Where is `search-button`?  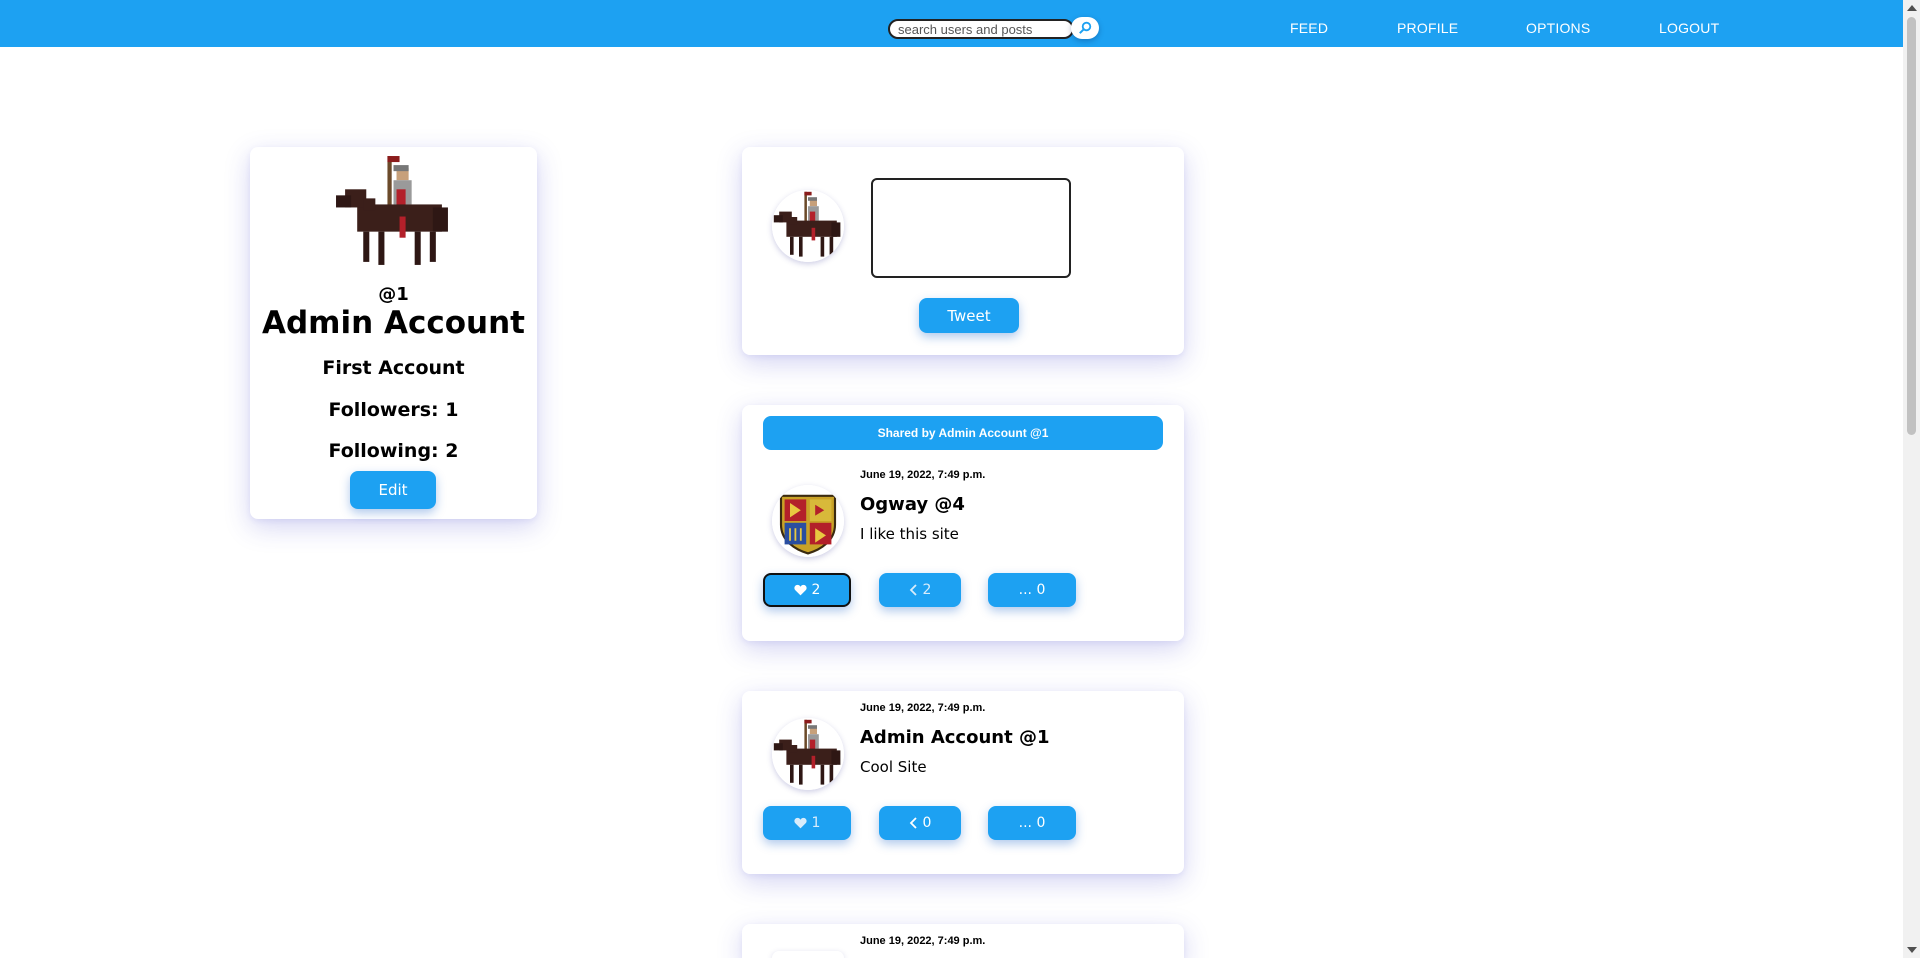 search-button is located at coordinates (1085, 28).